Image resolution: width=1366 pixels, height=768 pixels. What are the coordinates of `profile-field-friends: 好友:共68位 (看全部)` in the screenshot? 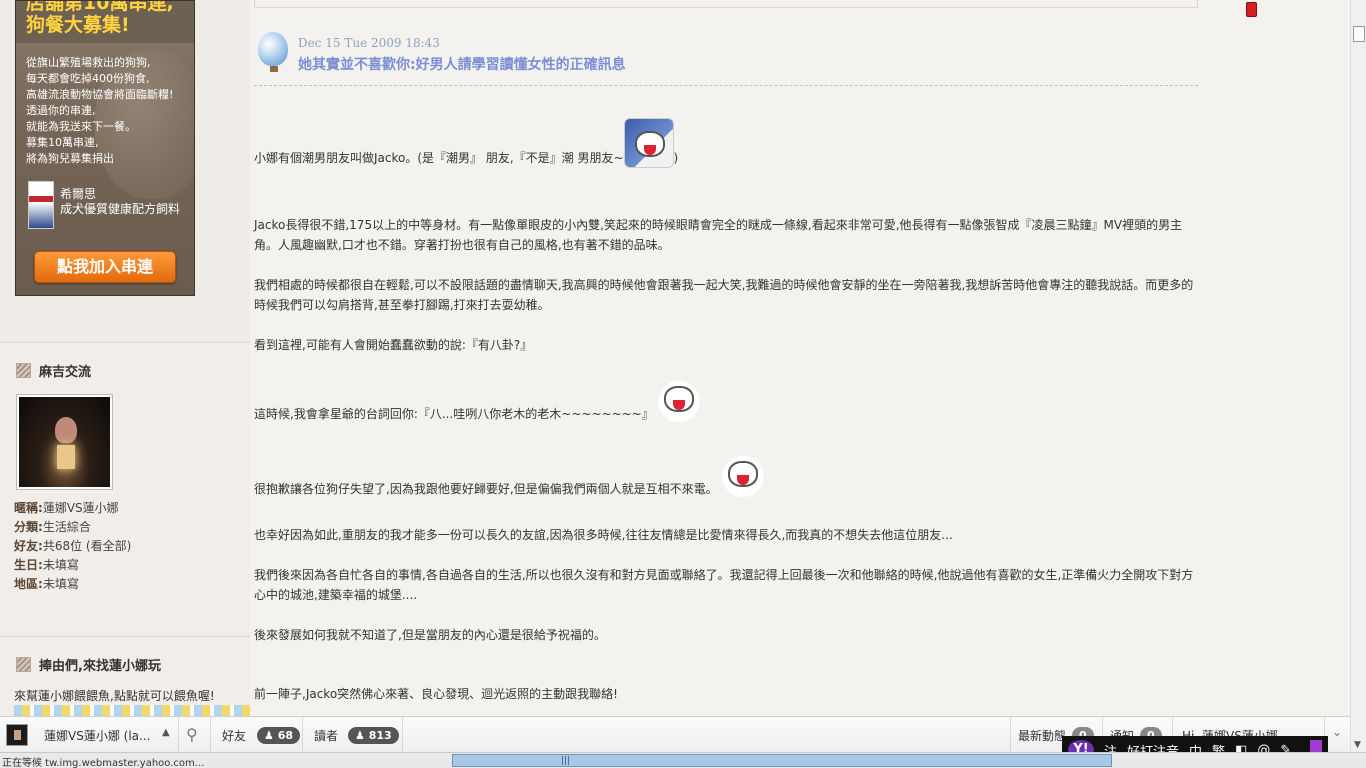 It's located at (72, 546).